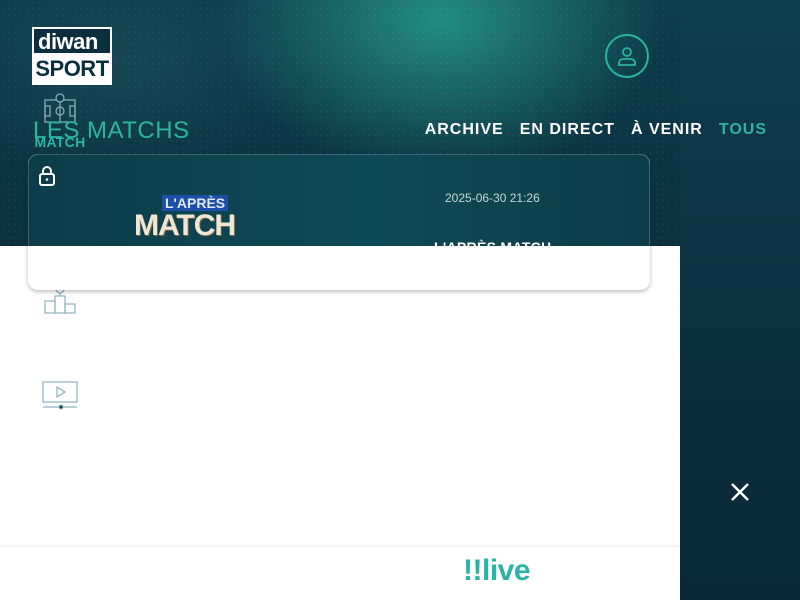 The width and height of the screenshot is (800, 600). Describe the element at coordinates (60, 312) in the screenshot. I see `sidebar-item-classement: CLASSEMENT` at that location.